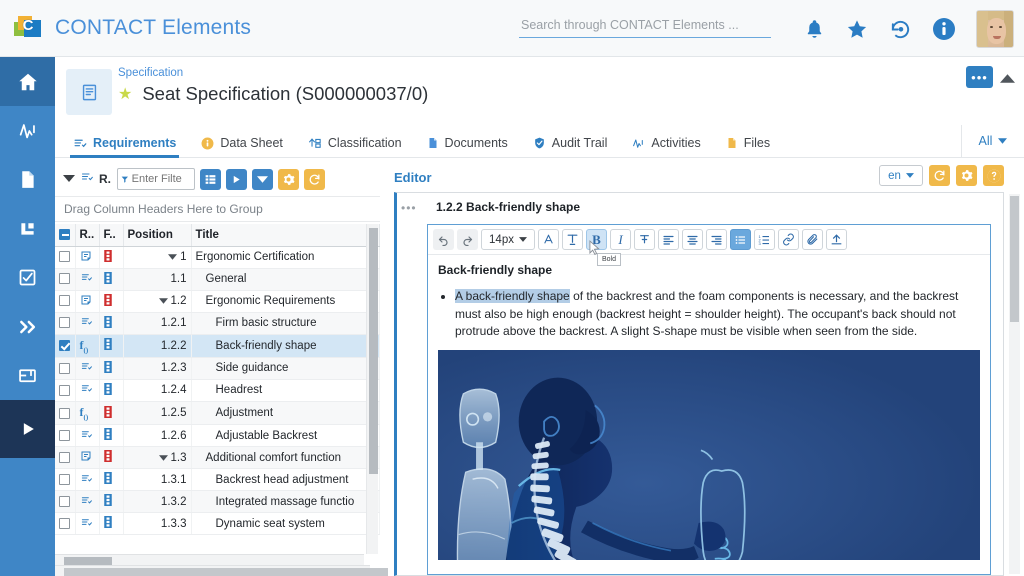 The height and width of the screenshot is (576, 1024). Describe the element at coordinates (27, 130) in the screenshot. I see `sidebar-item-activities` at that location.